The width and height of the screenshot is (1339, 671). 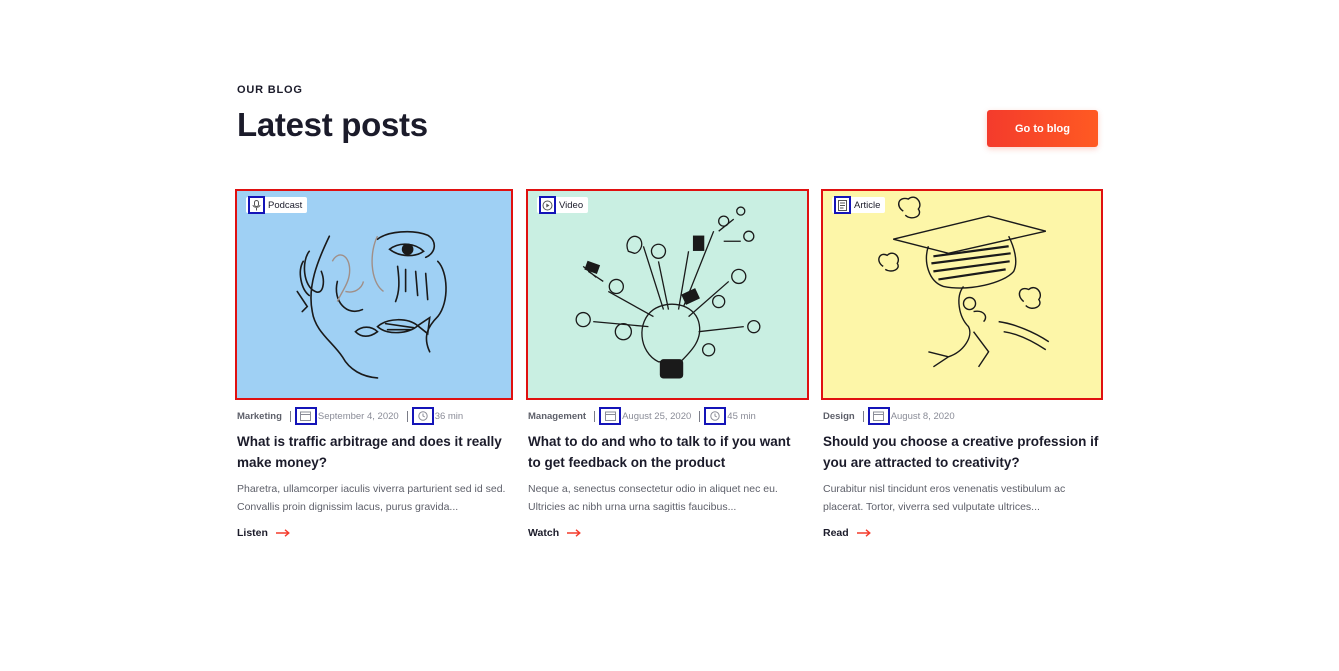 I want to click on graduation-cap-illustration, so click(x=964, y=282).